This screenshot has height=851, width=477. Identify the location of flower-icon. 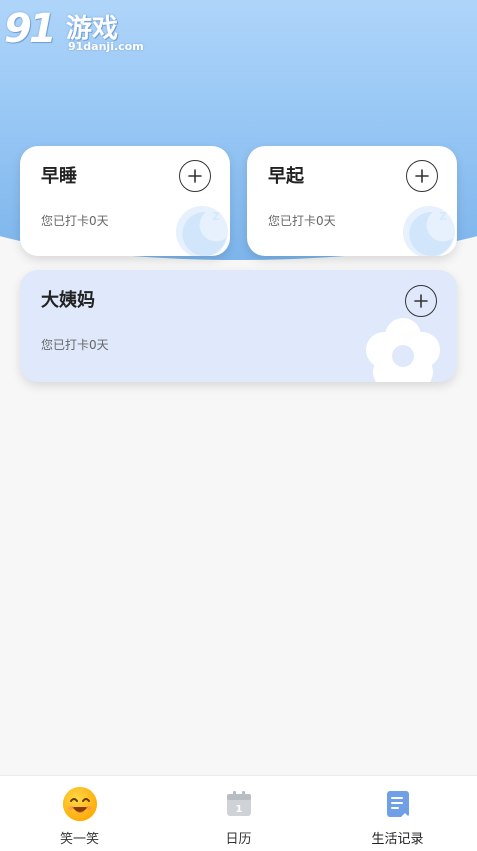
(403, 350).